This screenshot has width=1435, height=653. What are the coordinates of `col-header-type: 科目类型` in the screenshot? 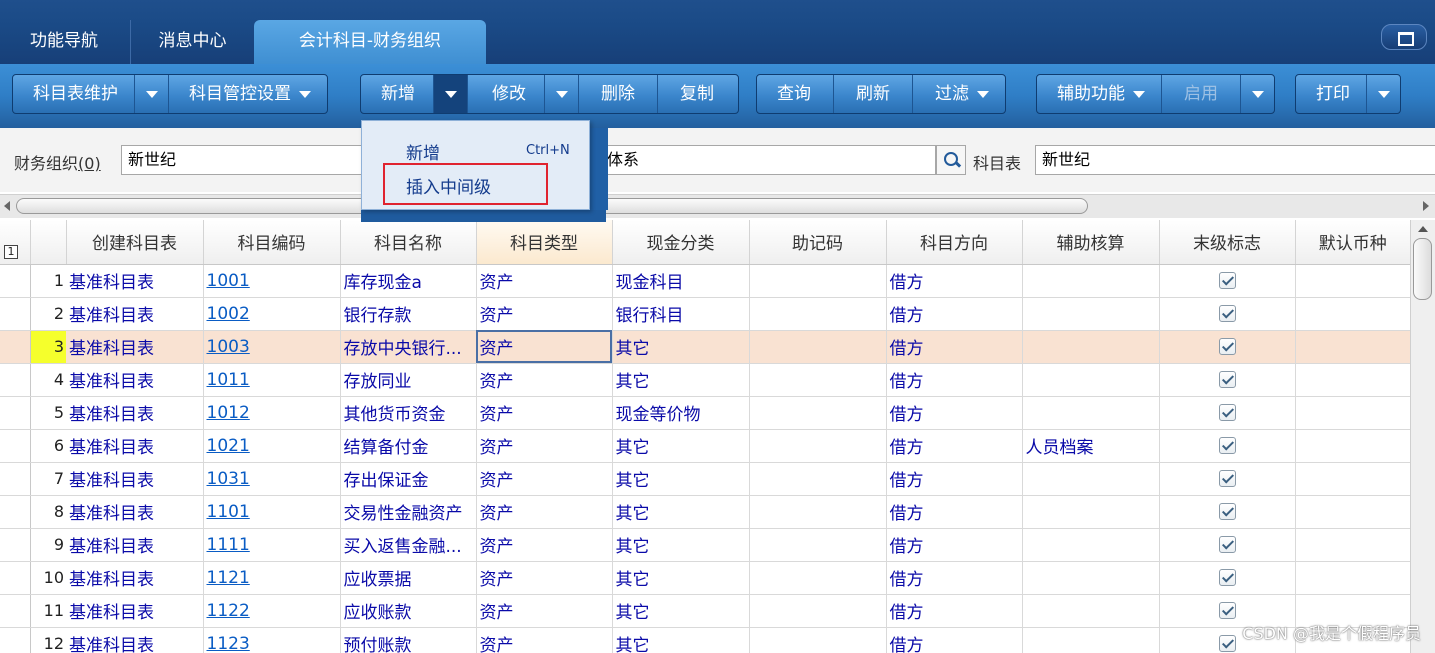 It's located at (544, 242).